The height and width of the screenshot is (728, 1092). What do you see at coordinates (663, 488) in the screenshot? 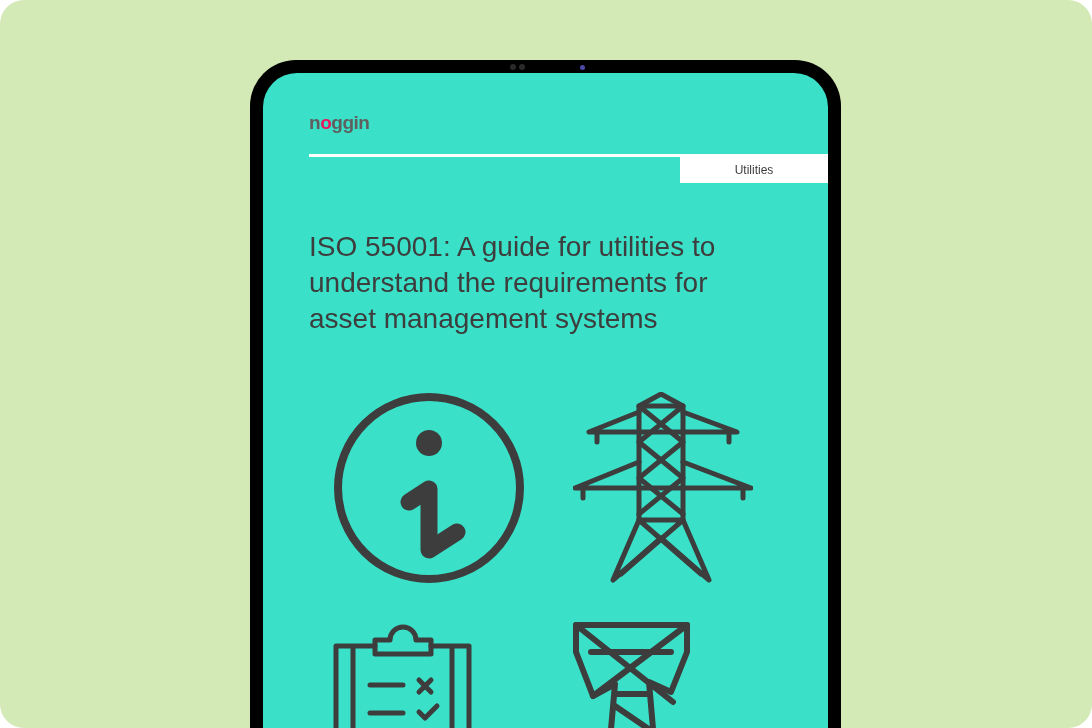
I see `transmission-tower-icon` at bounding box center [663, 488].